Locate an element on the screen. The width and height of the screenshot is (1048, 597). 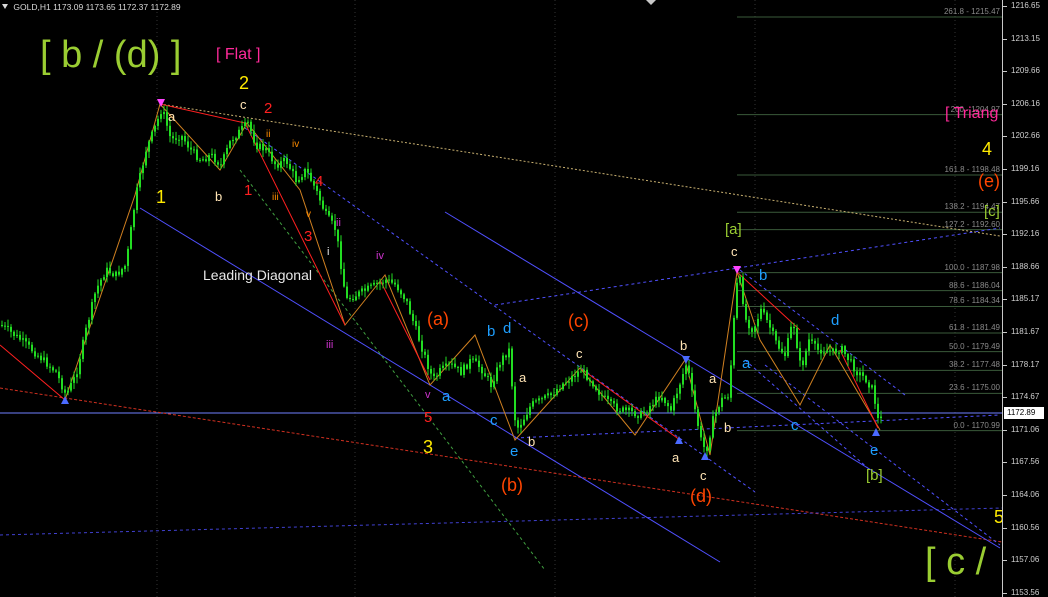
label-cream-b2: b is located at coordinates (532, 441).